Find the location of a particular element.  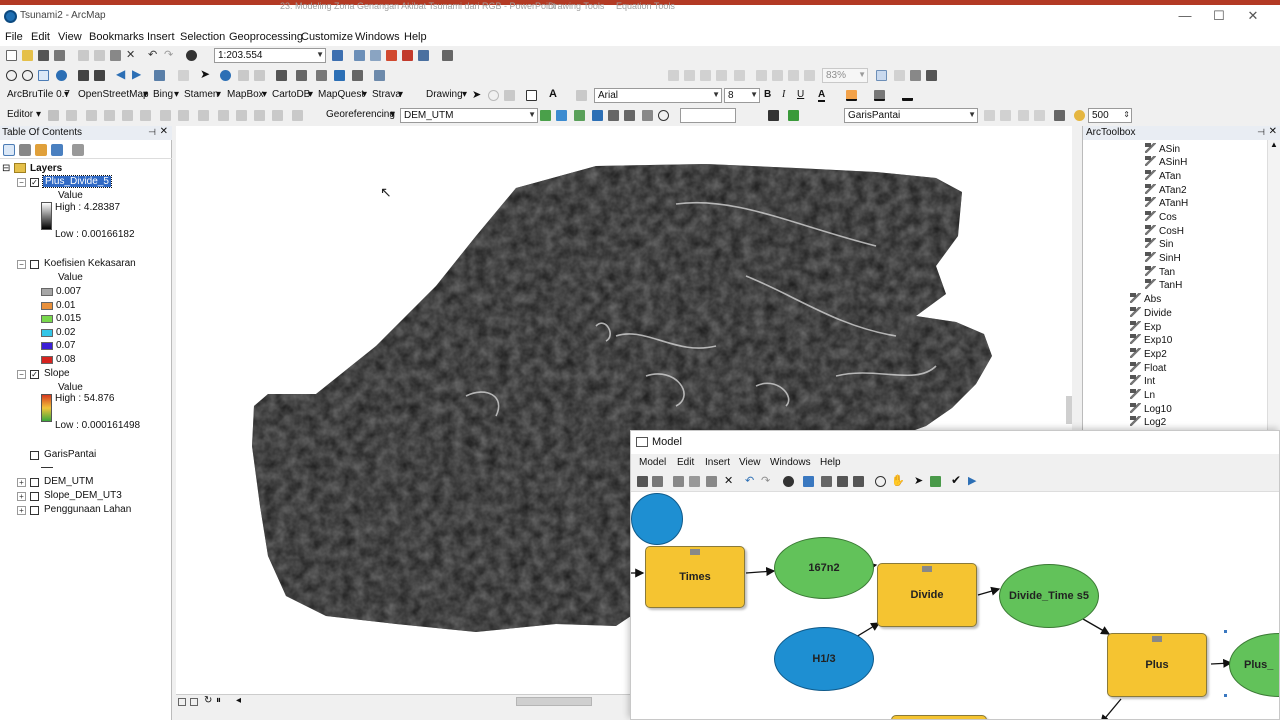

layer-checkbox: ✓ is located at coordinates (34, 374).